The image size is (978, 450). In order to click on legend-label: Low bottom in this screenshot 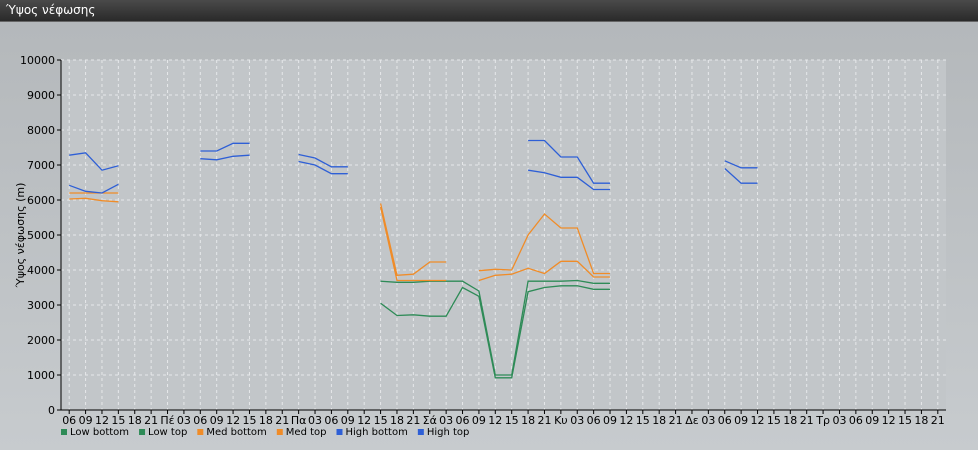, I will do `click(99, 432)`.